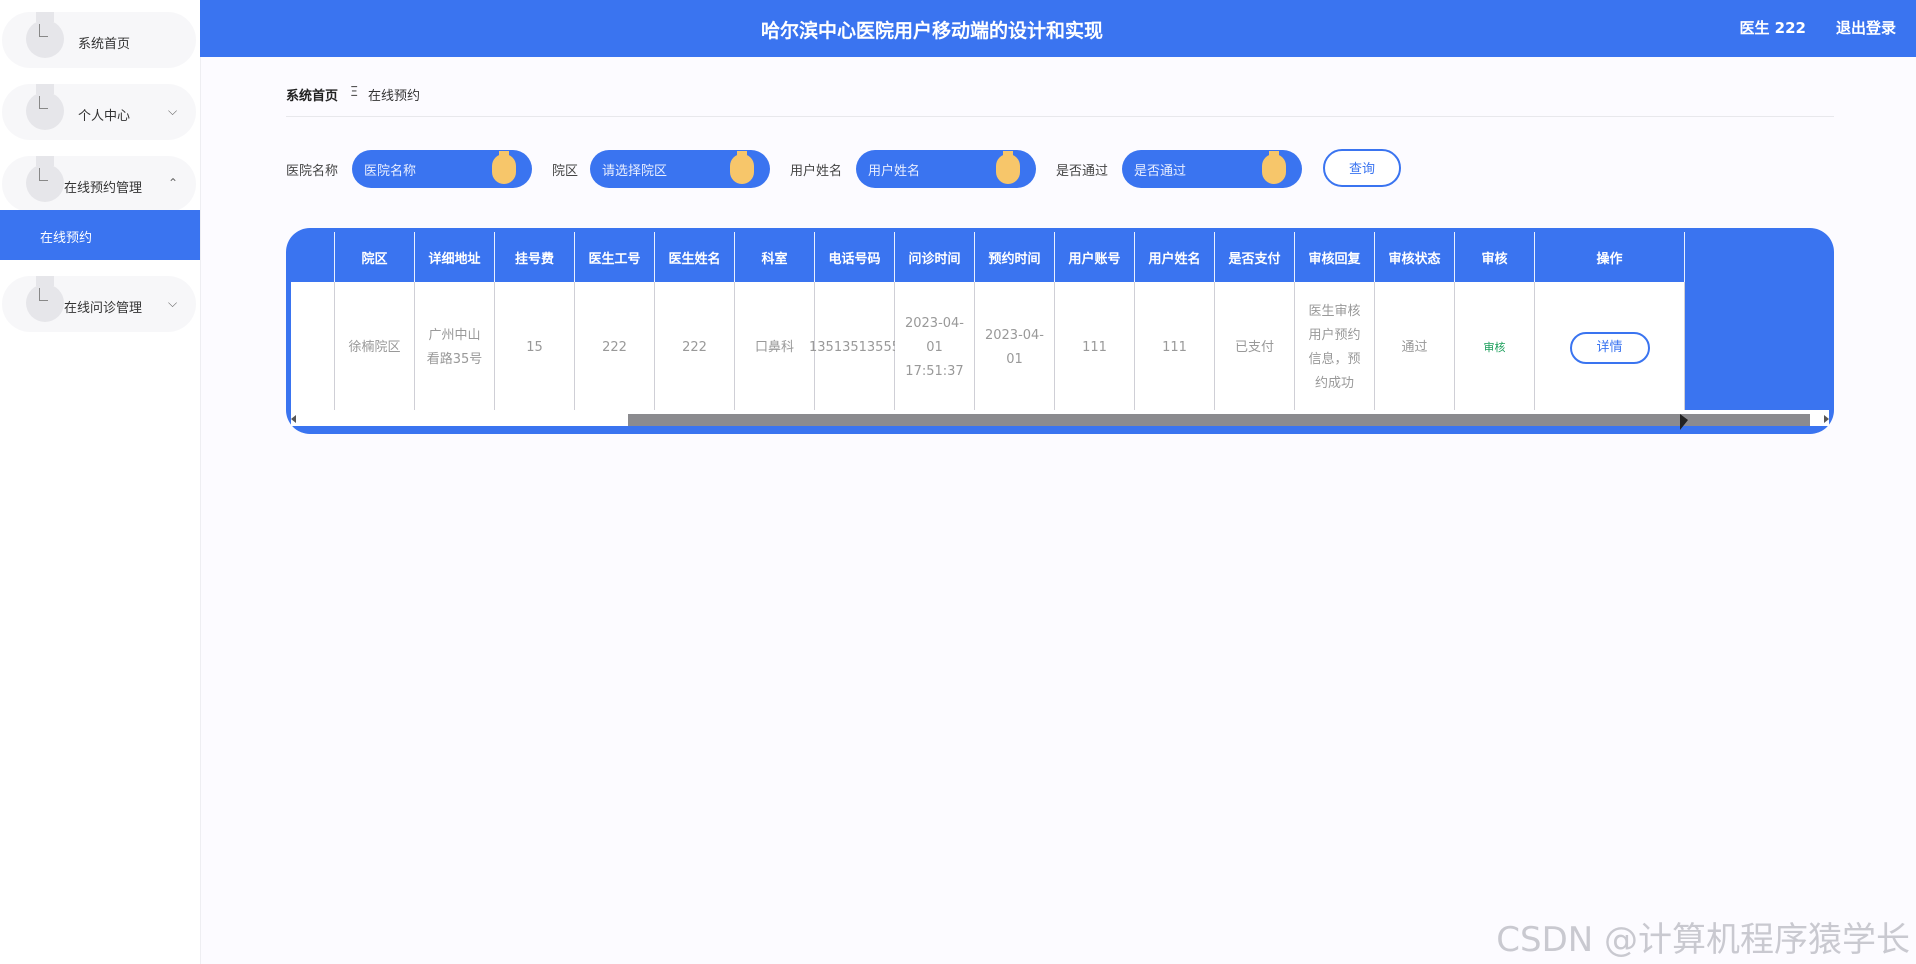 The height and width of the screenshot is (964, 1916). What do you see at coordinates (1826, 419) in the screenshot?
I see `scroll-right-icon` at bounding box center [1826, 419].